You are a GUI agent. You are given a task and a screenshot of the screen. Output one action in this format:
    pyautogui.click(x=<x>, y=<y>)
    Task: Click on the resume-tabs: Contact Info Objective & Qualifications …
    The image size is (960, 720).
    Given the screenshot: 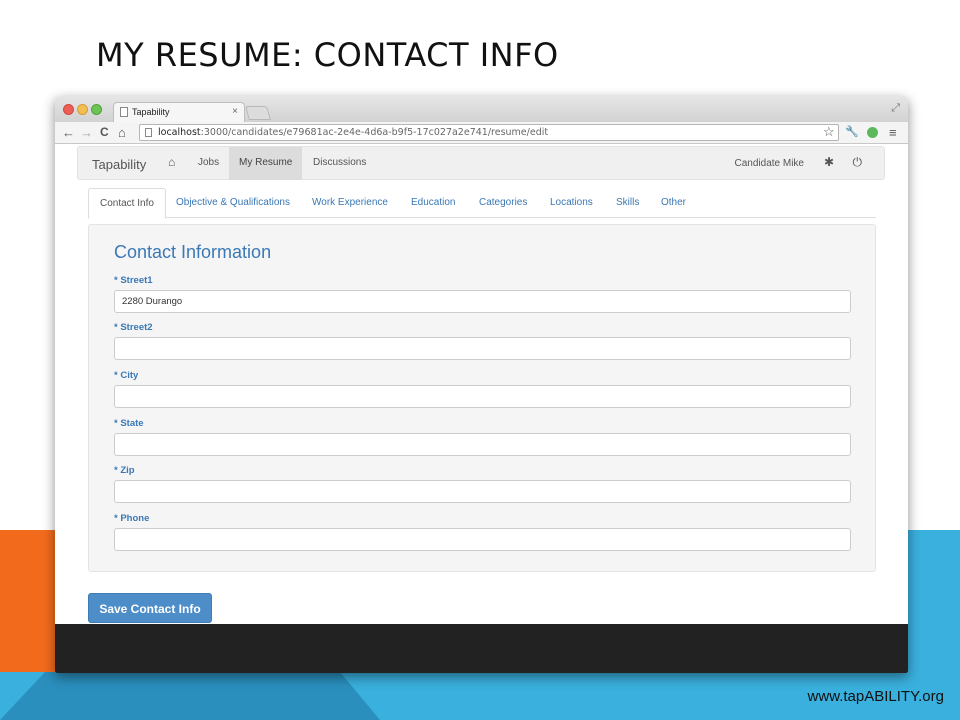 What is the action you would take?
    pyautogui.click(x=482, y=203)
    